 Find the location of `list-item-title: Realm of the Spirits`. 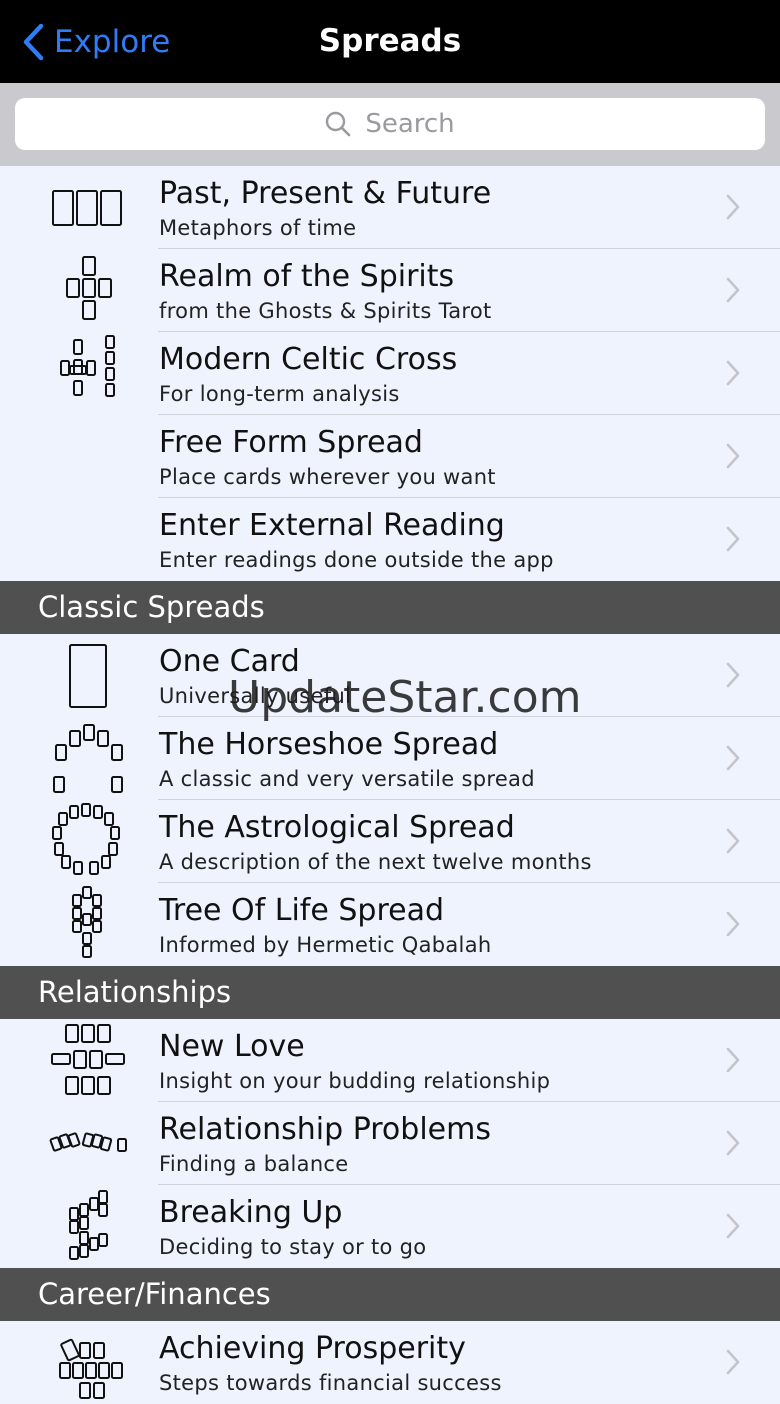

list-item-title: Realm of the Spirits is located at coordinates (307, 276).